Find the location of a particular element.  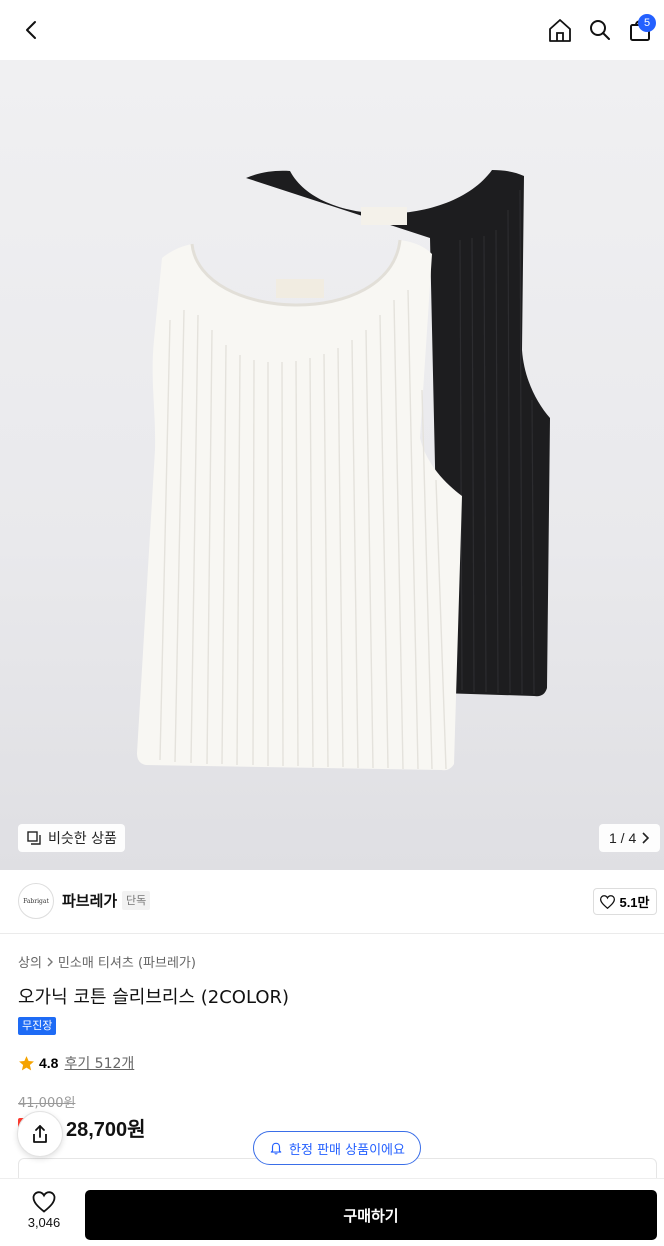

chevron-left-icon is located at coordinates (31, 30).